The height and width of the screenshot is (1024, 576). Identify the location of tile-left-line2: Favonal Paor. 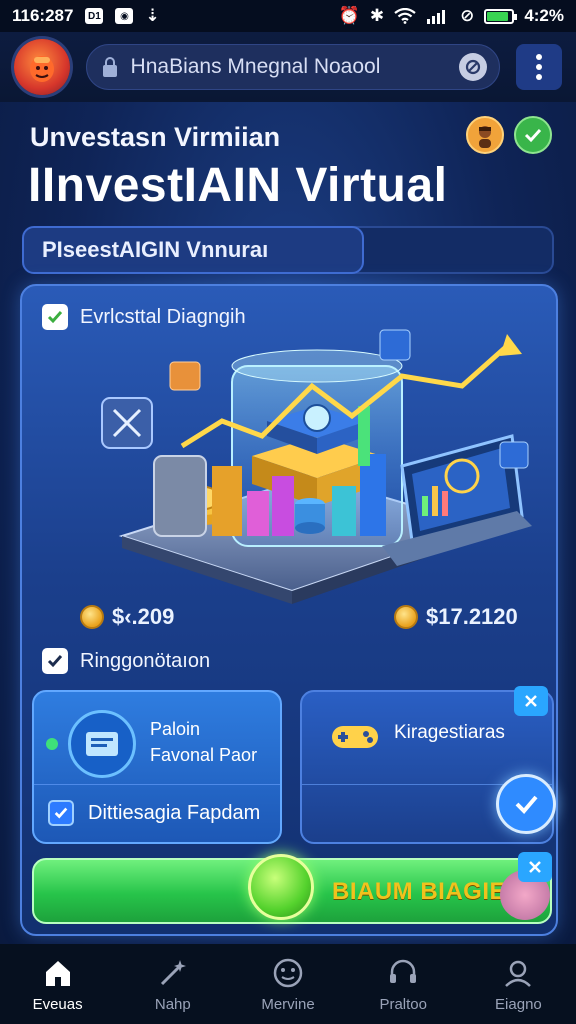
(204, 755).